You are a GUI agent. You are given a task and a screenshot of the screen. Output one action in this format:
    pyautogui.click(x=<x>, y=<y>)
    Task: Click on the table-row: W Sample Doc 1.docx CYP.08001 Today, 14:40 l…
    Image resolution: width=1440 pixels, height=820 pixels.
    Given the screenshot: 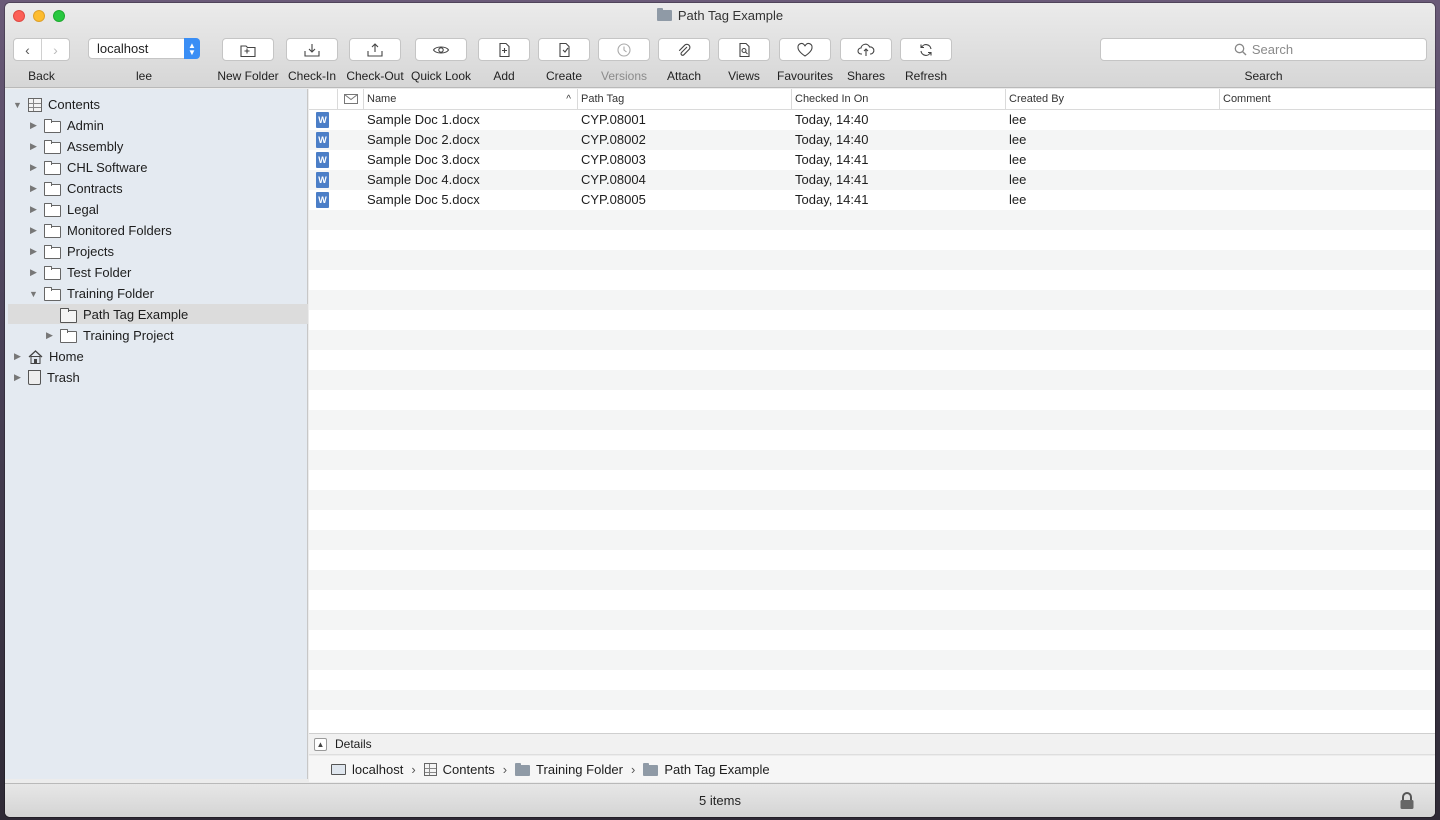 What is the action you would take?
    pyautogui.click(x=872, y=120)
    